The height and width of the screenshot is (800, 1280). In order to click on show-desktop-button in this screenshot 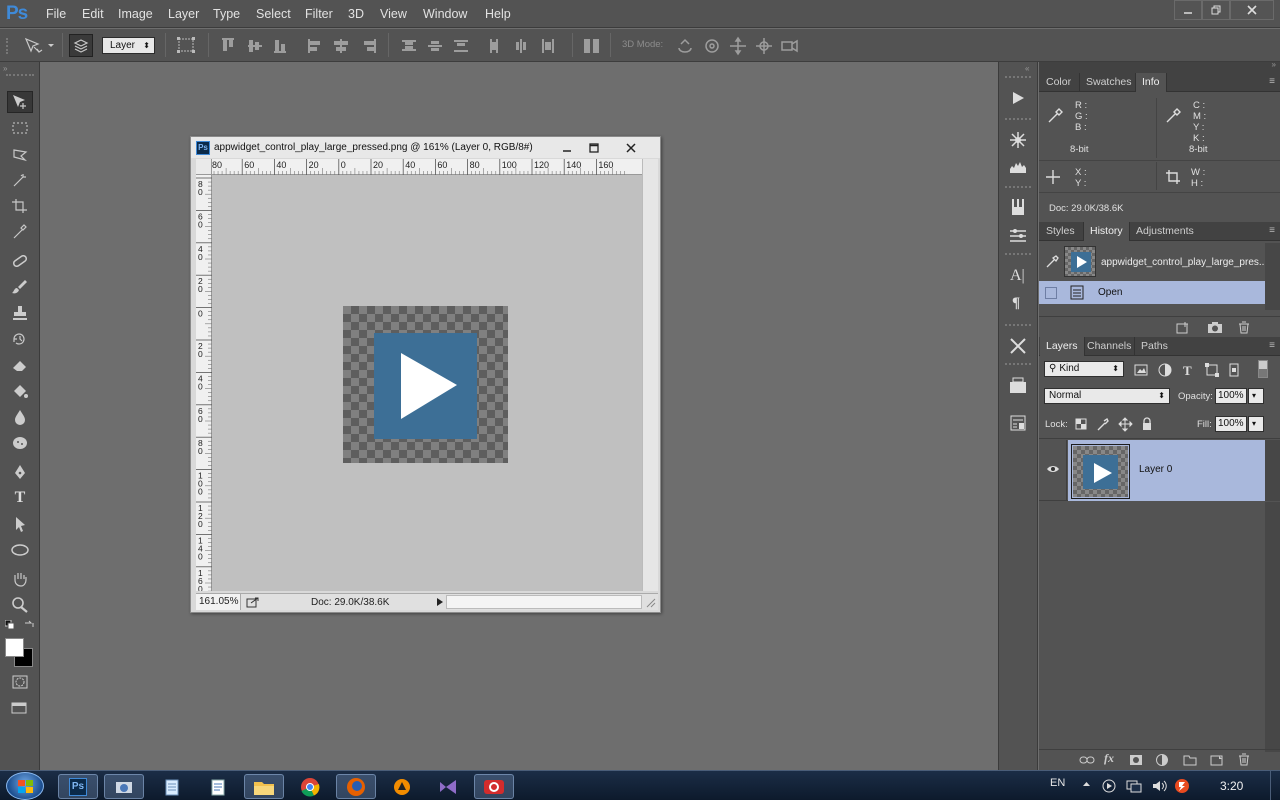, I will do `click(1275, 785)`.